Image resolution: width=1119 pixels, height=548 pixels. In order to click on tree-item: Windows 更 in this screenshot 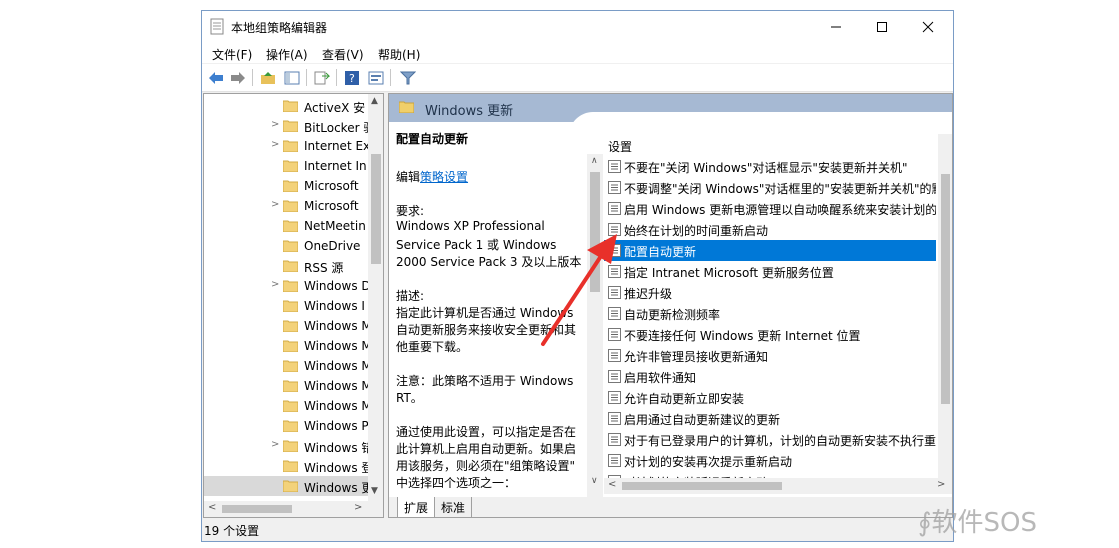, I will do `click(288, 486)`.